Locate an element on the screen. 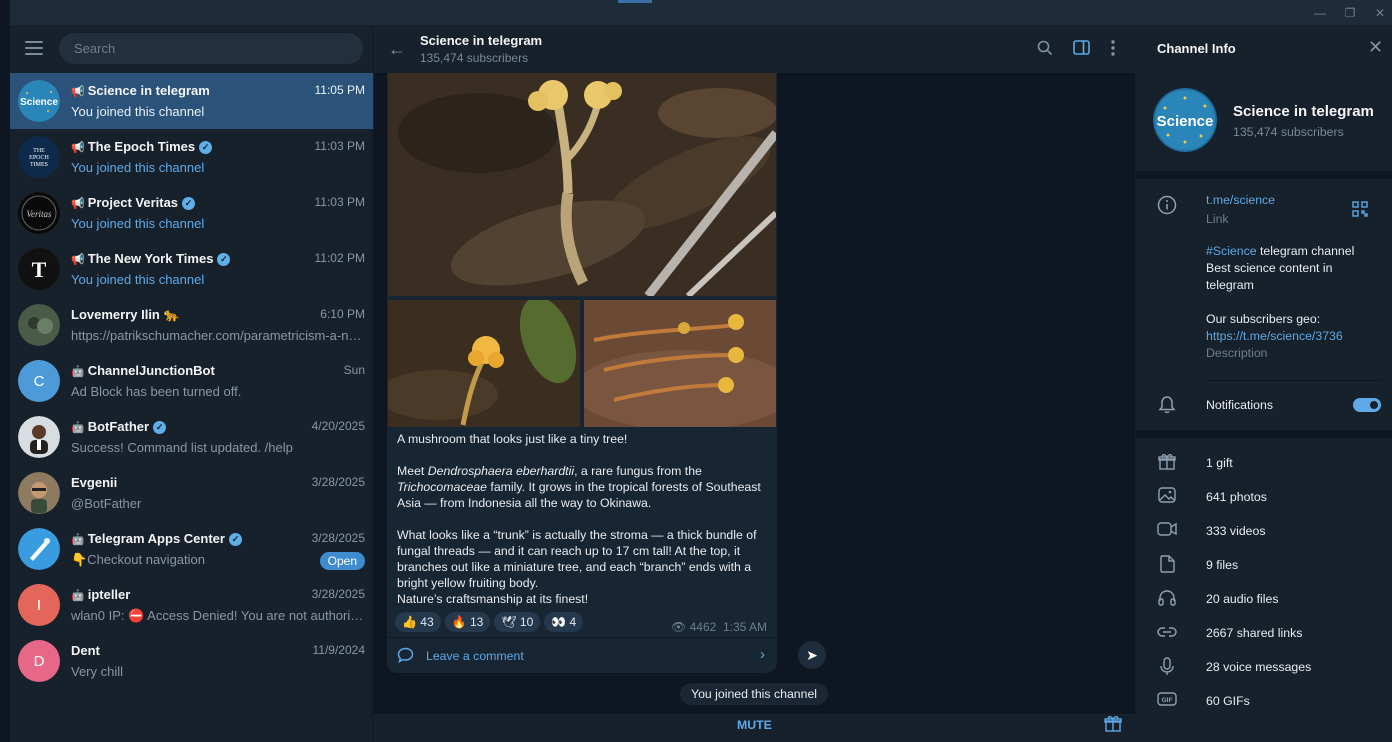  reaction-emoji: 🔥 is located at coordinates (459, 622).